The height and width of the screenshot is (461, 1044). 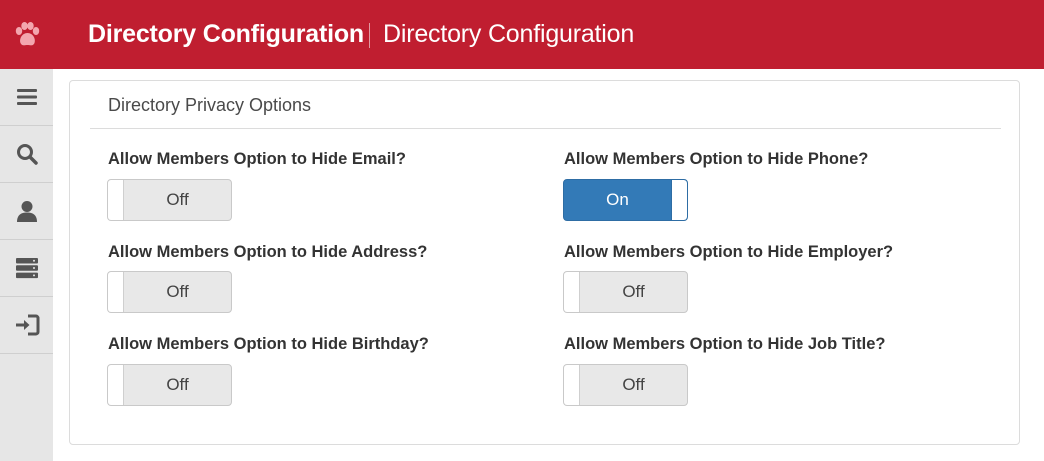 I want to click on hide-employer-toggle: Off, so click(x=625, y=292).